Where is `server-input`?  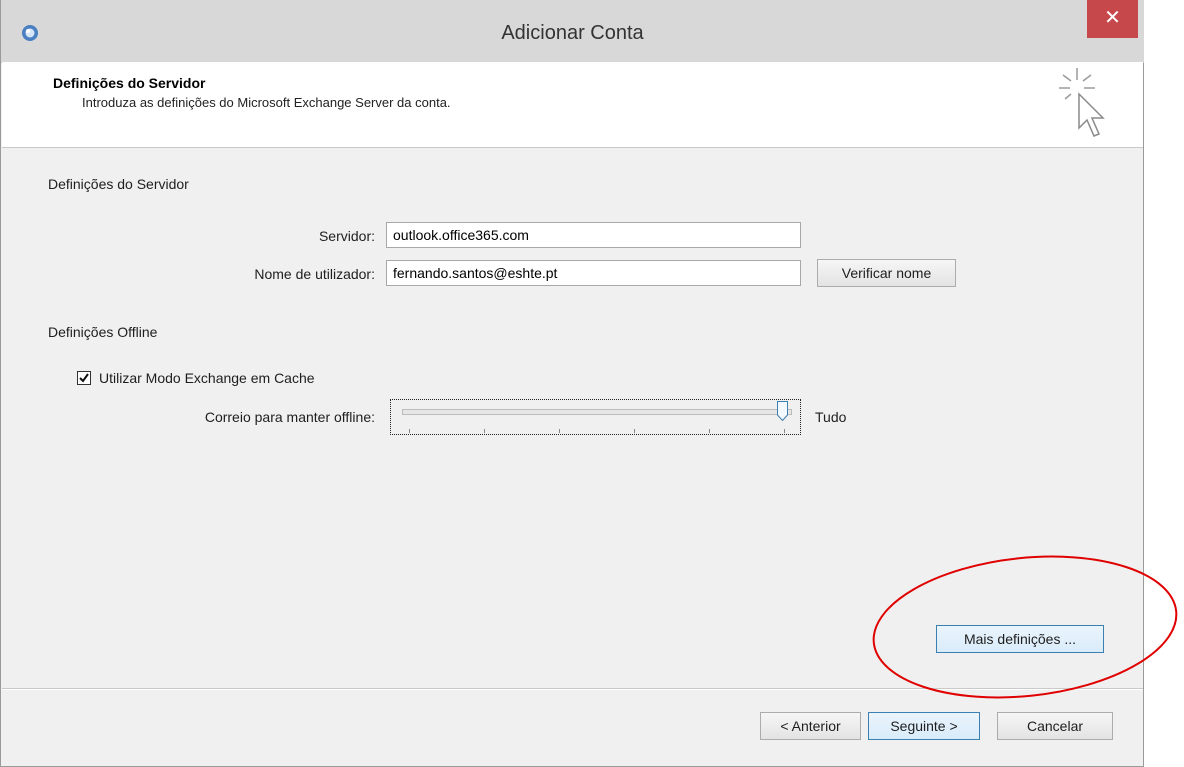 server-input is located at coordinates (593, 235).